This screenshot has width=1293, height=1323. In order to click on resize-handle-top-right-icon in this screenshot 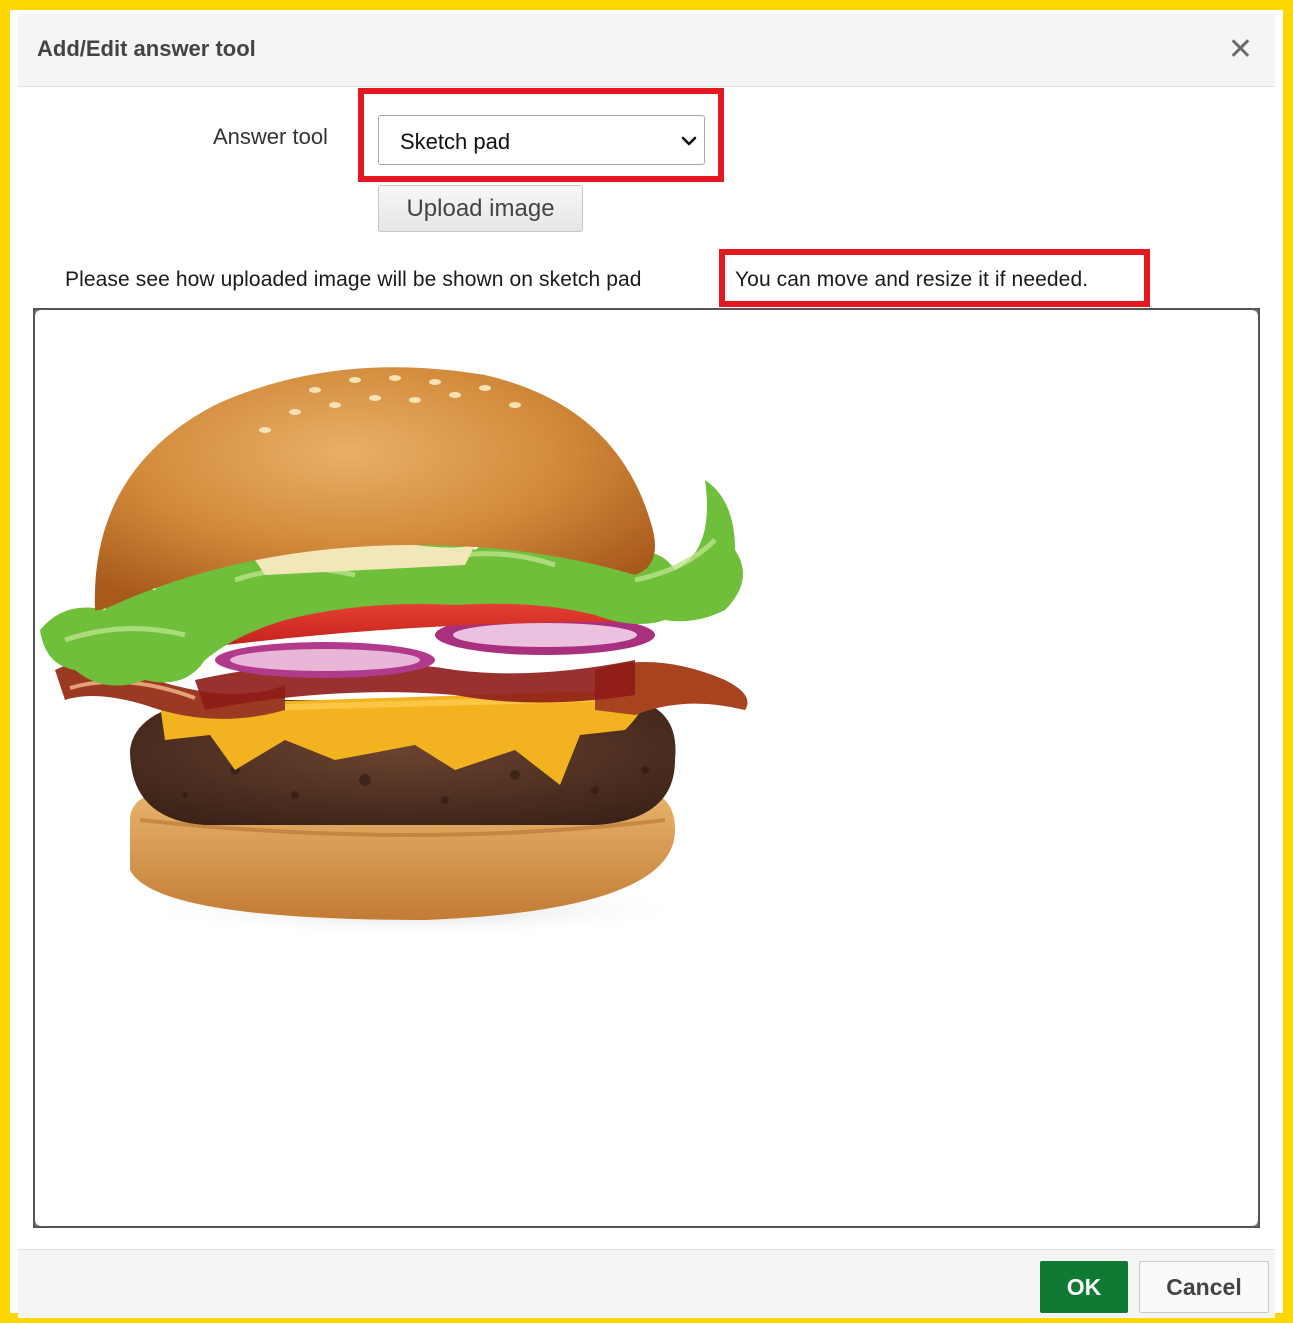, I will do `click(1251, 317)`.